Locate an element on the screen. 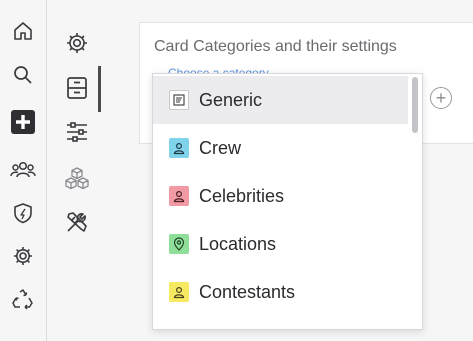 The height and width of the screenshot is (341, 473). cabinet-icon is located at coordinates (77, 88).